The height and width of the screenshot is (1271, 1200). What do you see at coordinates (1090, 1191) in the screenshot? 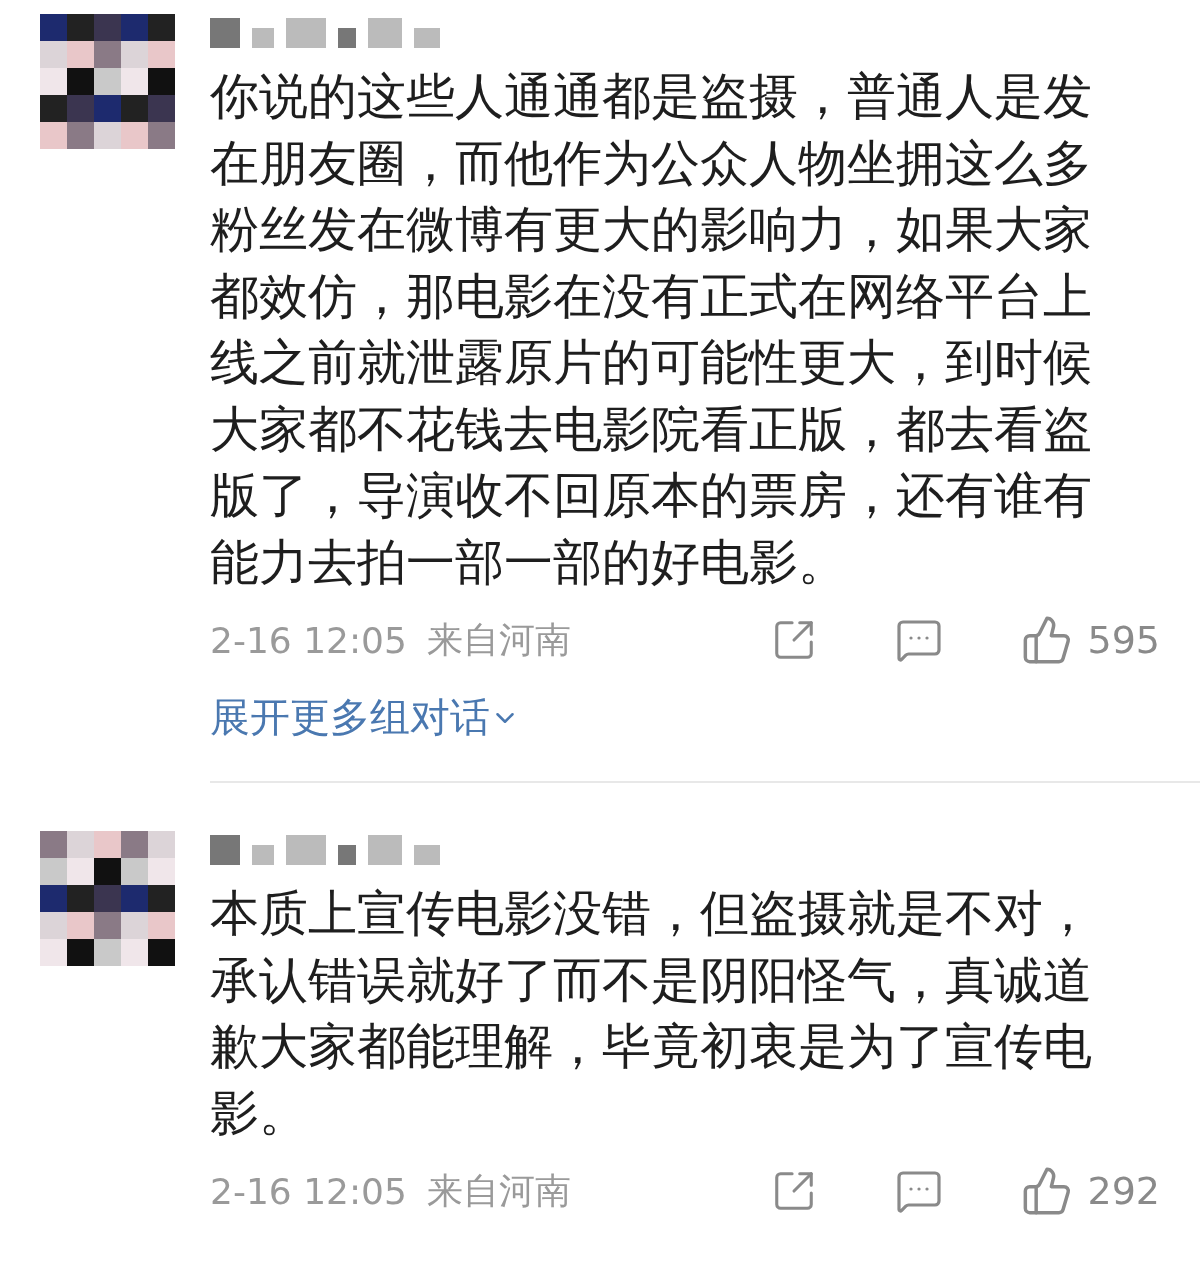
I see `like-button: 292` at bounding box center [1090, 1191].